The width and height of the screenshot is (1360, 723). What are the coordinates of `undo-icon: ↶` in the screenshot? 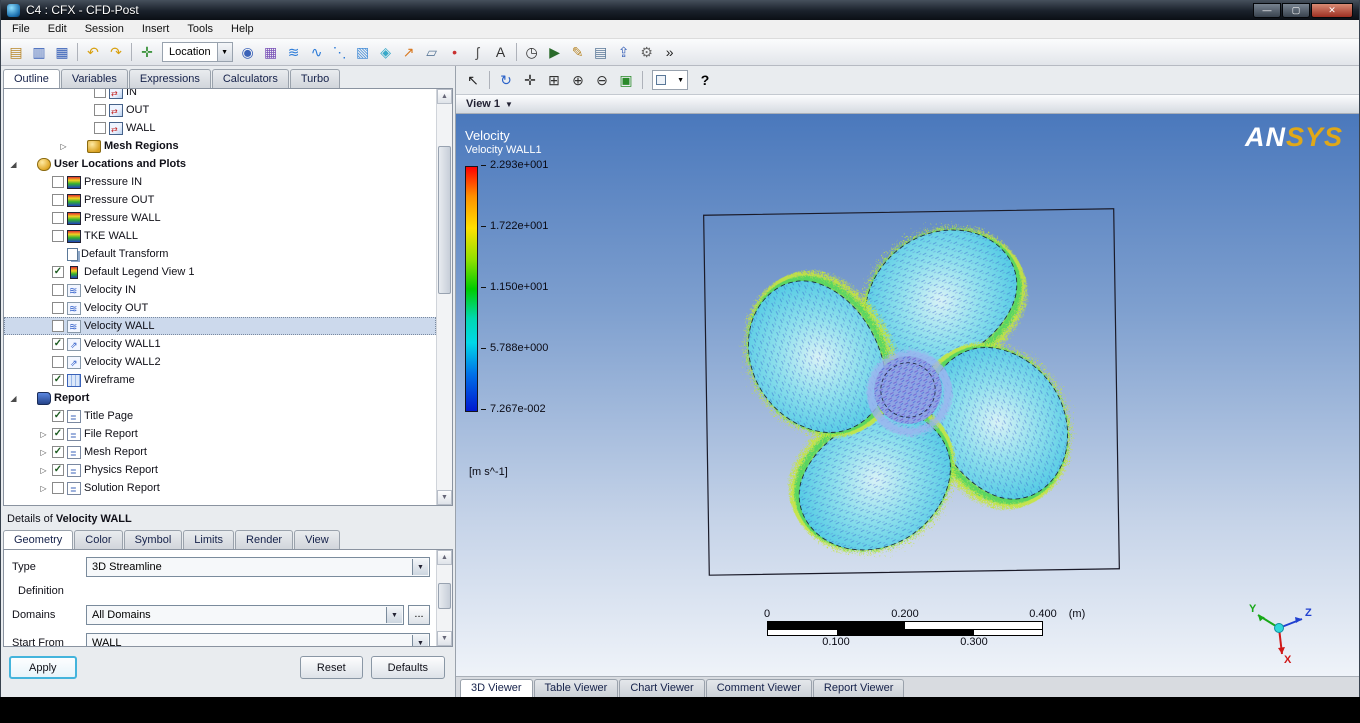 It's located at (93, 52).